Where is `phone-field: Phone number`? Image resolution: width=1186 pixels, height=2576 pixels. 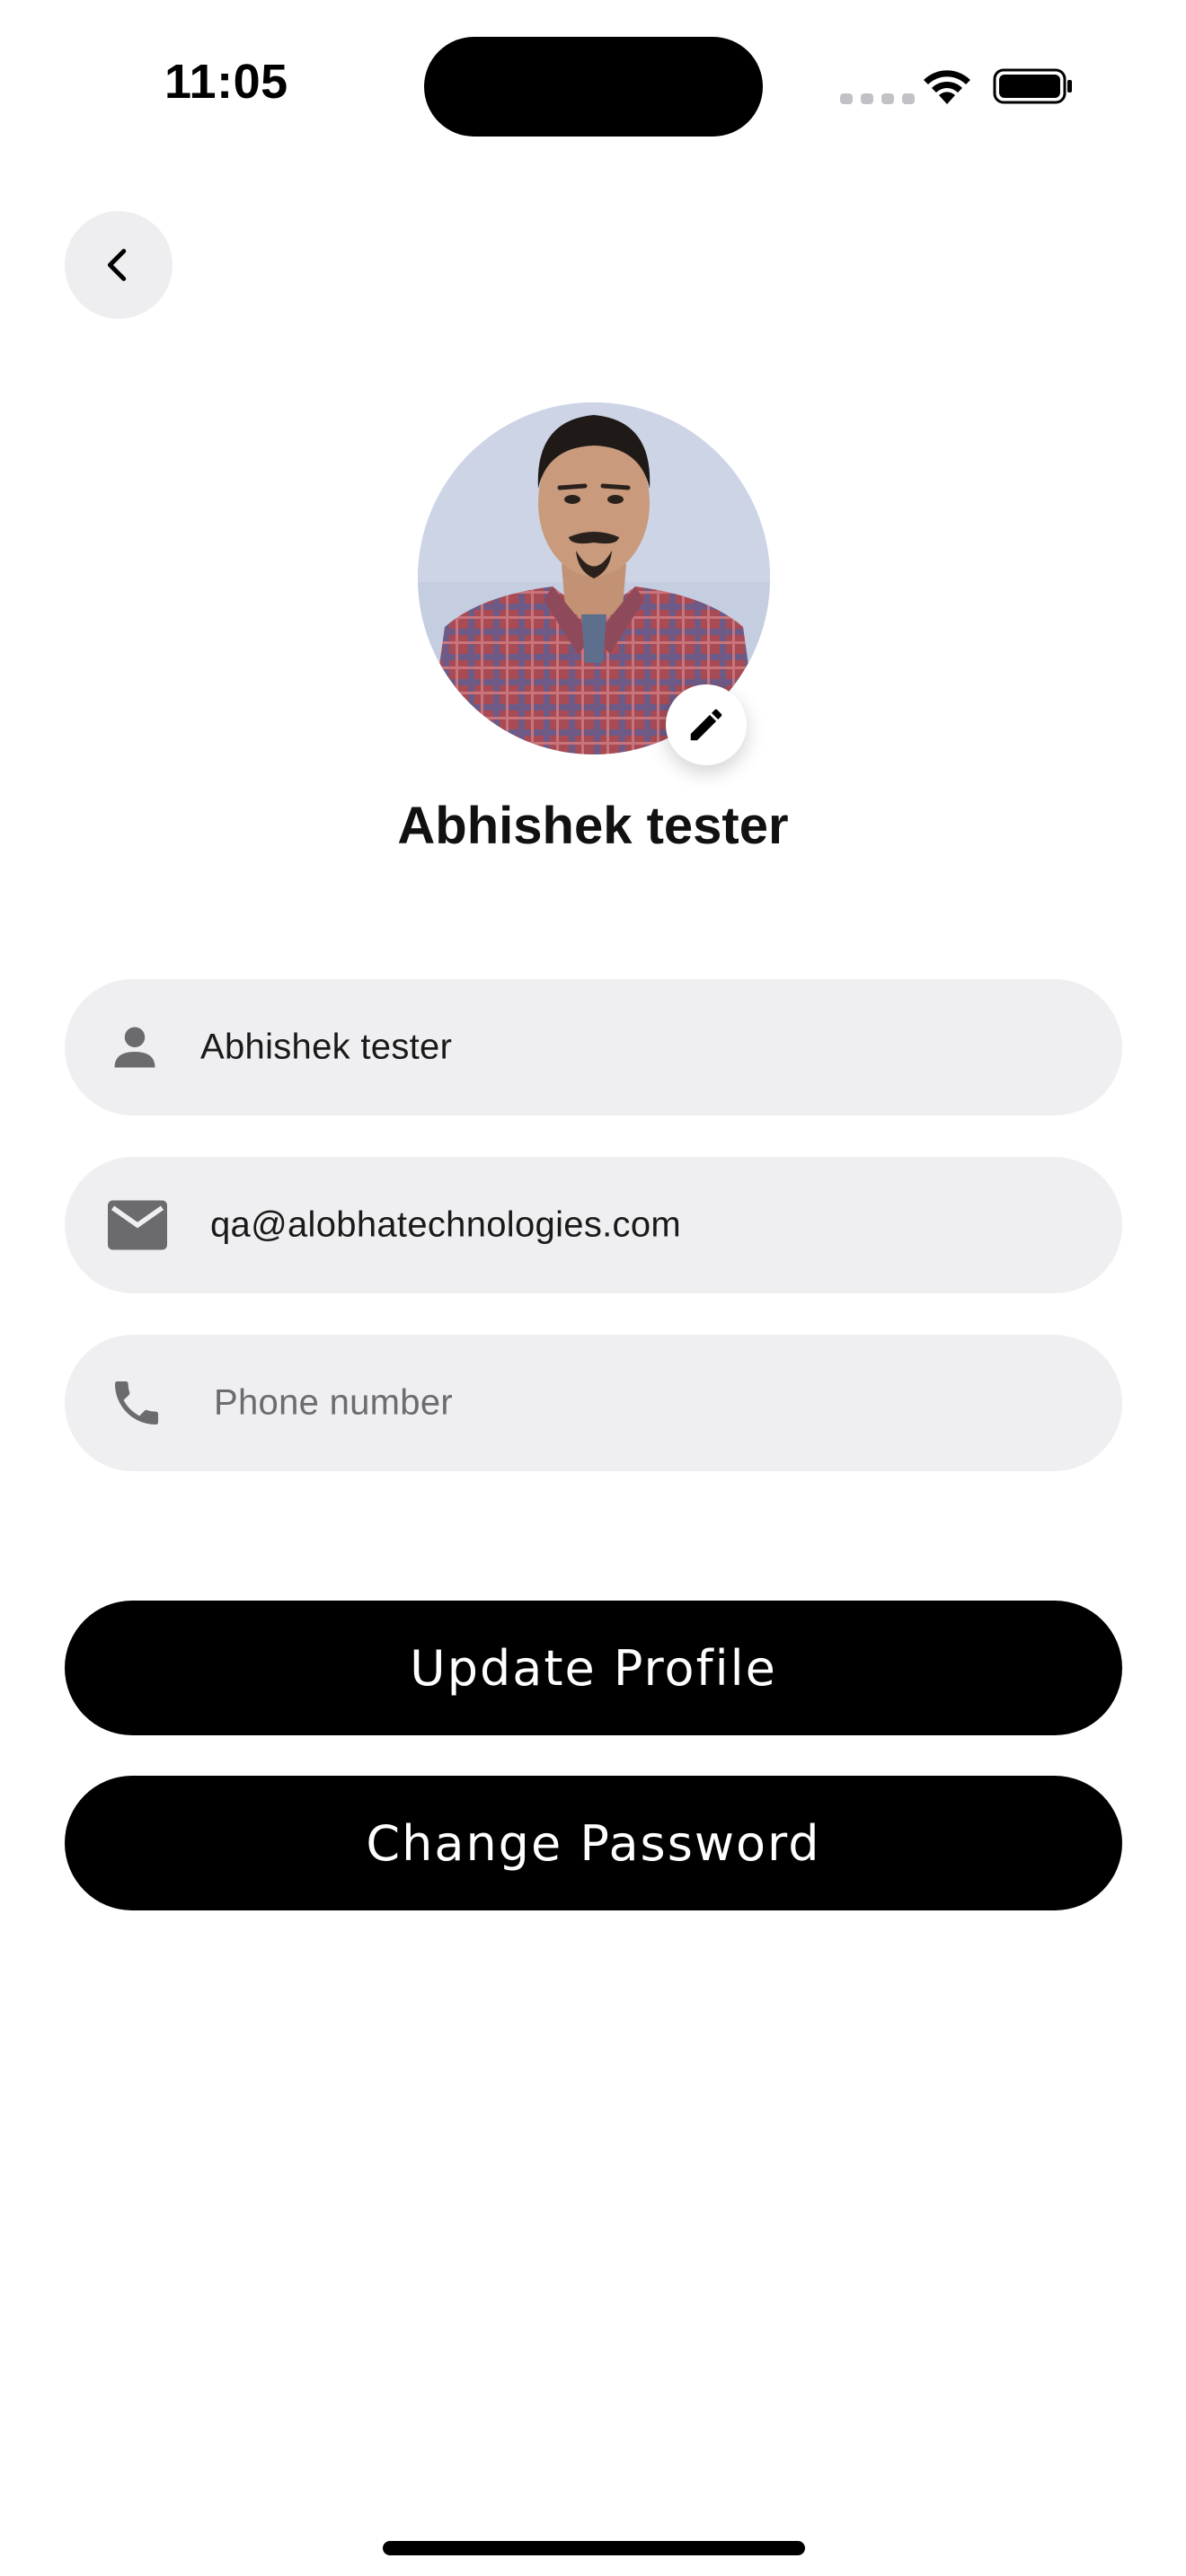
phone-field: Phone number is located at coordinates (593, 1403).